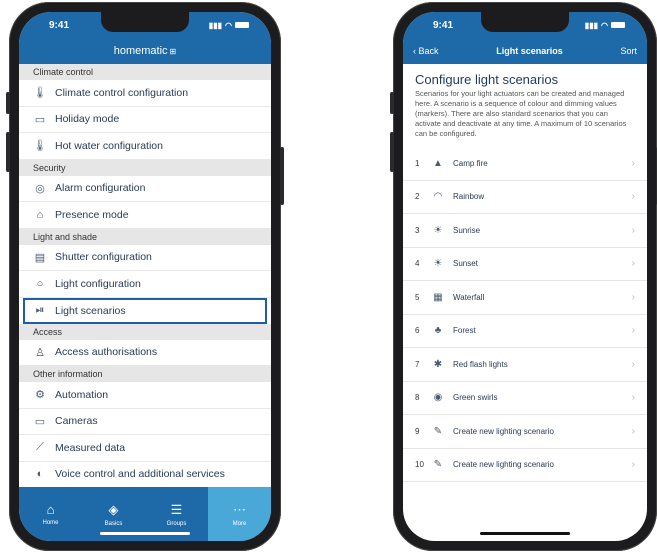 The height and width of the screenshot is (554, 657). I want to click on menu-item-label: Shutter configuration, so click(103, 257).